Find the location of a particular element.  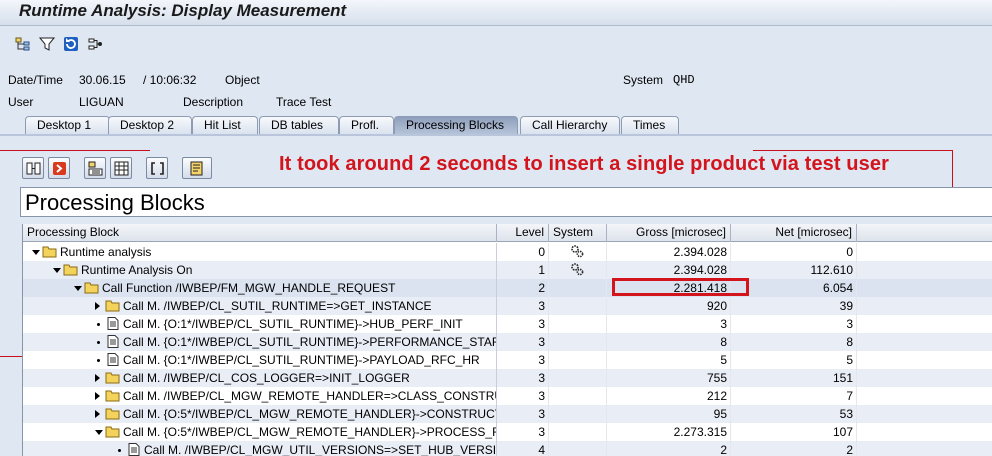

description-label: Description is located at coordinates (213, 102).